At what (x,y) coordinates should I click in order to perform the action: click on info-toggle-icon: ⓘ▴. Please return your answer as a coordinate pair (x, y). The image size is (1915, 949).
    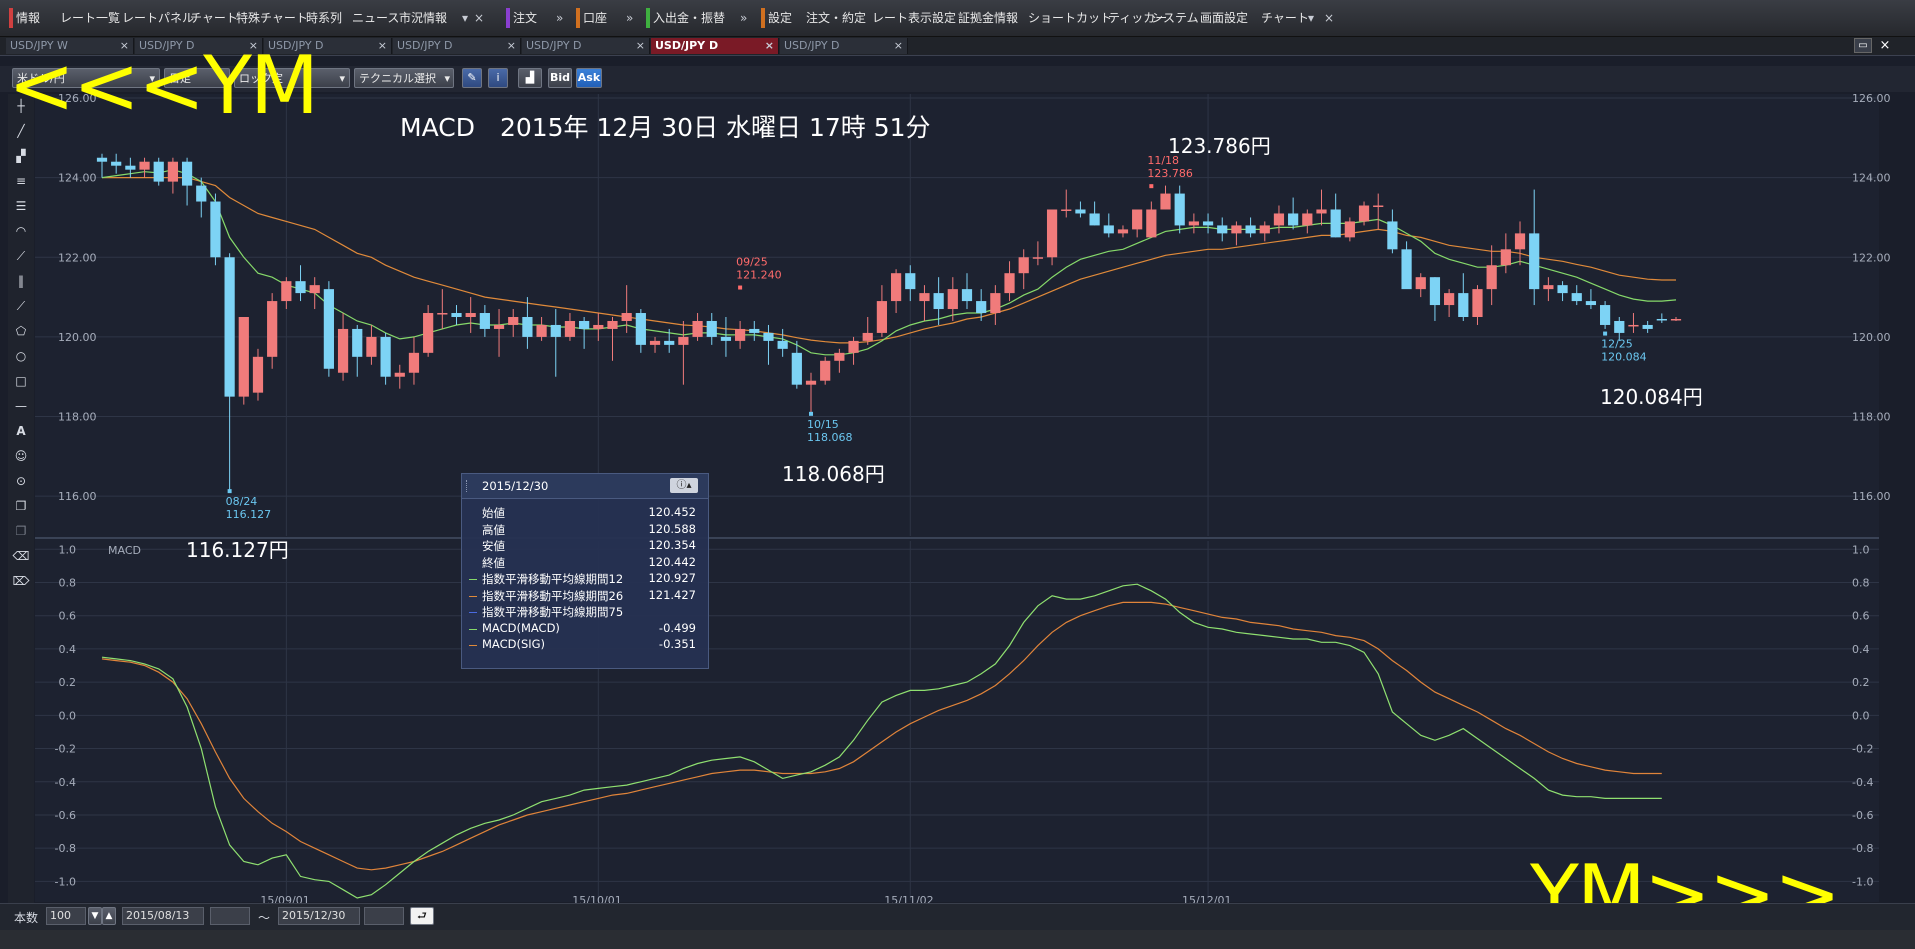
    Looking at the image, I should click on (684, 485).